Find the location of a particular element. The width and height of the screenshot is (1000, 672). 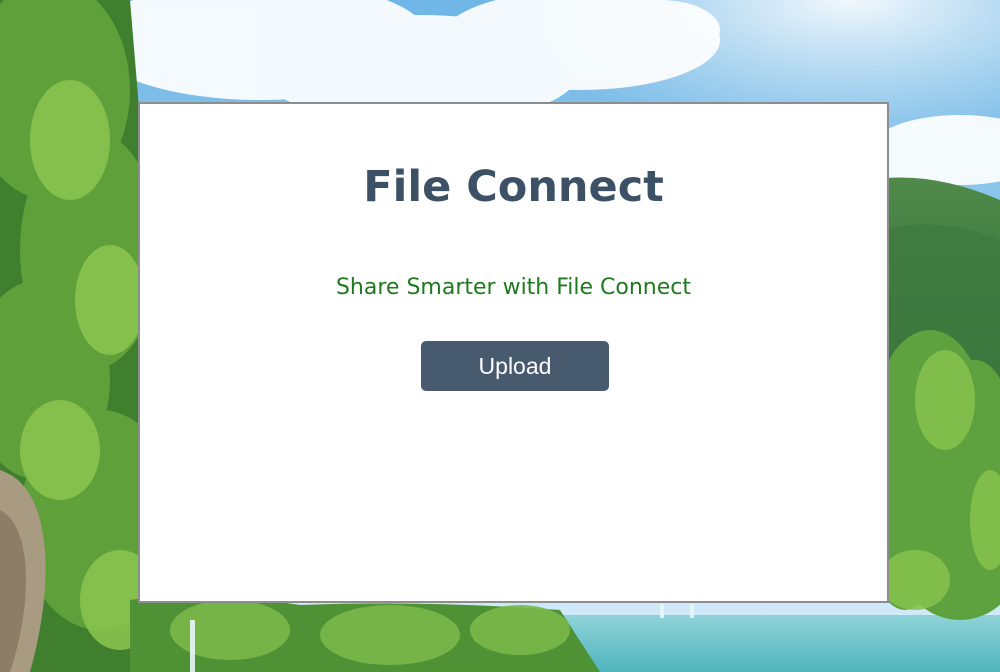

page-title: File Connect is located at coordinates (513, 187).